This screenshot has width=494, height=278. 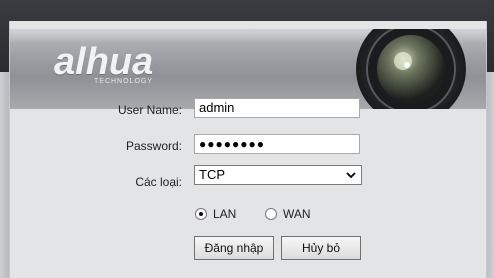 I want to click on logo-tagline: TECHNOLOGY, so click(x=124, y=81).